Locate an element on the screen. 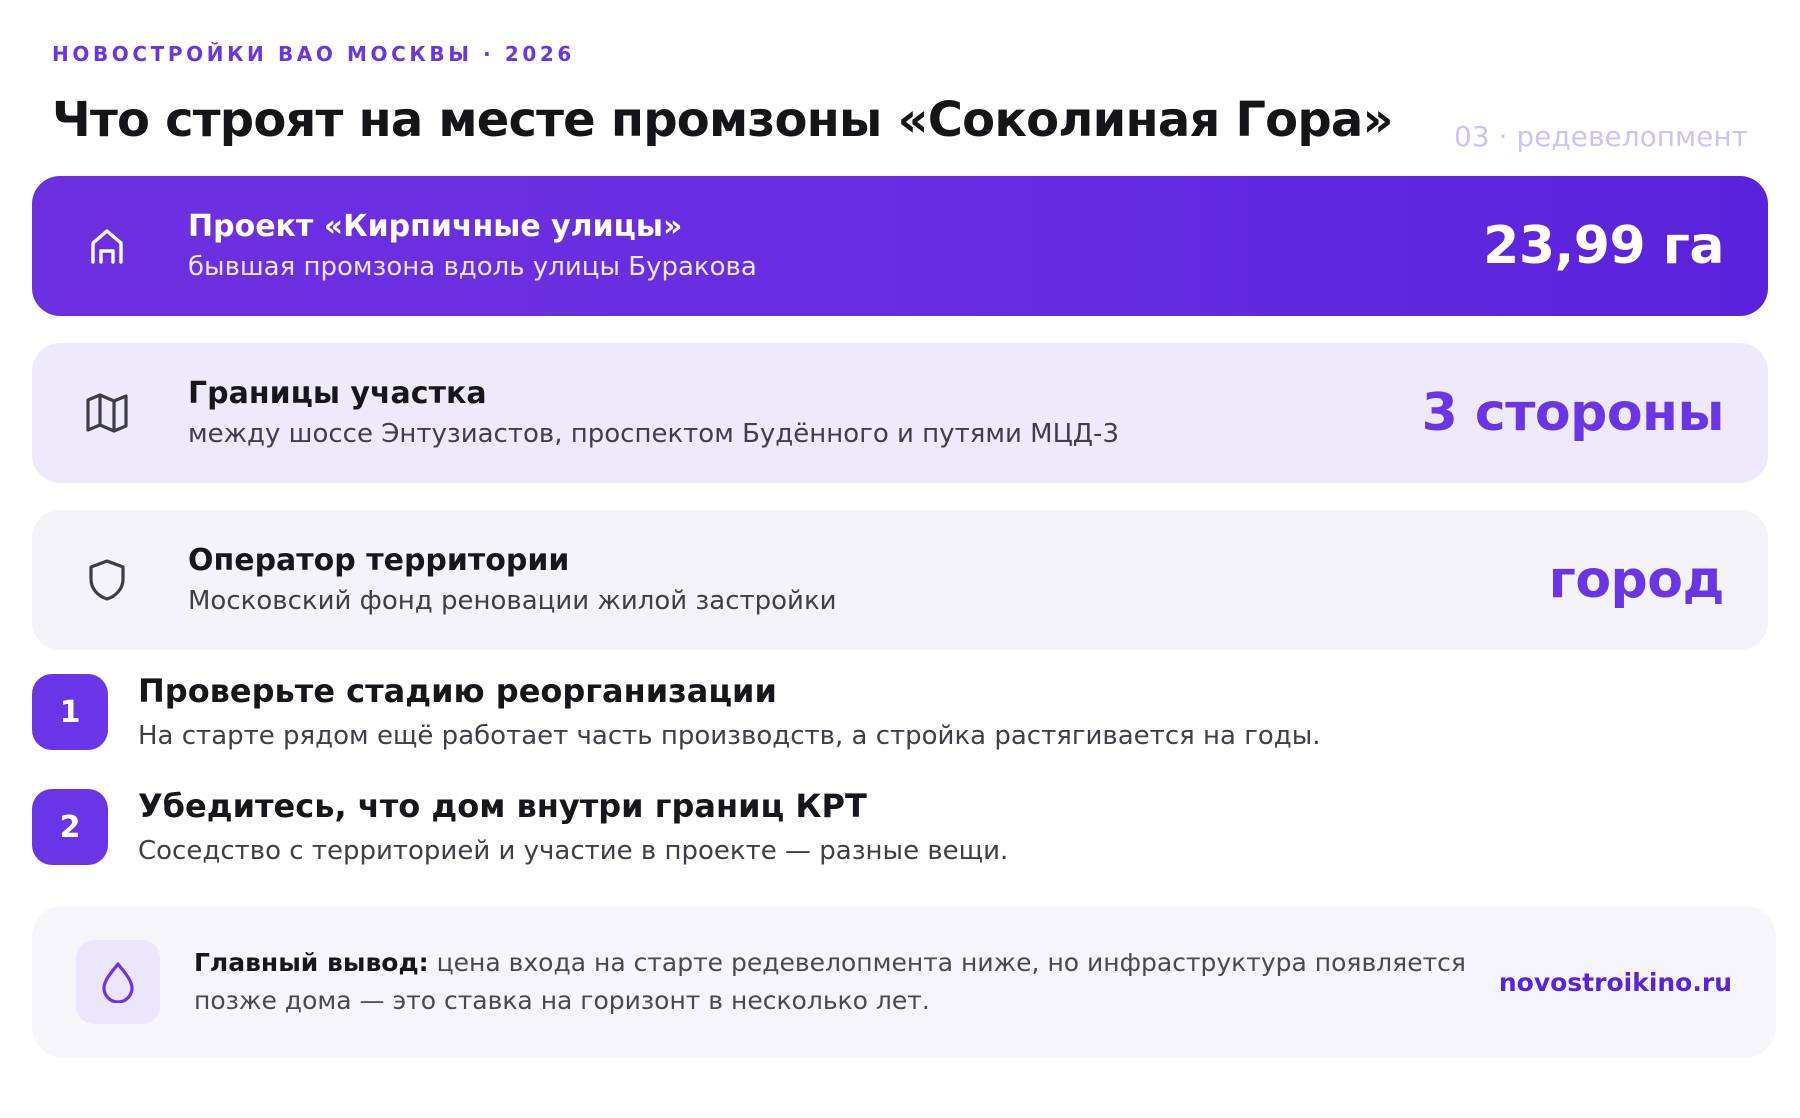  shield-icon is located at coordinates (107, 580).